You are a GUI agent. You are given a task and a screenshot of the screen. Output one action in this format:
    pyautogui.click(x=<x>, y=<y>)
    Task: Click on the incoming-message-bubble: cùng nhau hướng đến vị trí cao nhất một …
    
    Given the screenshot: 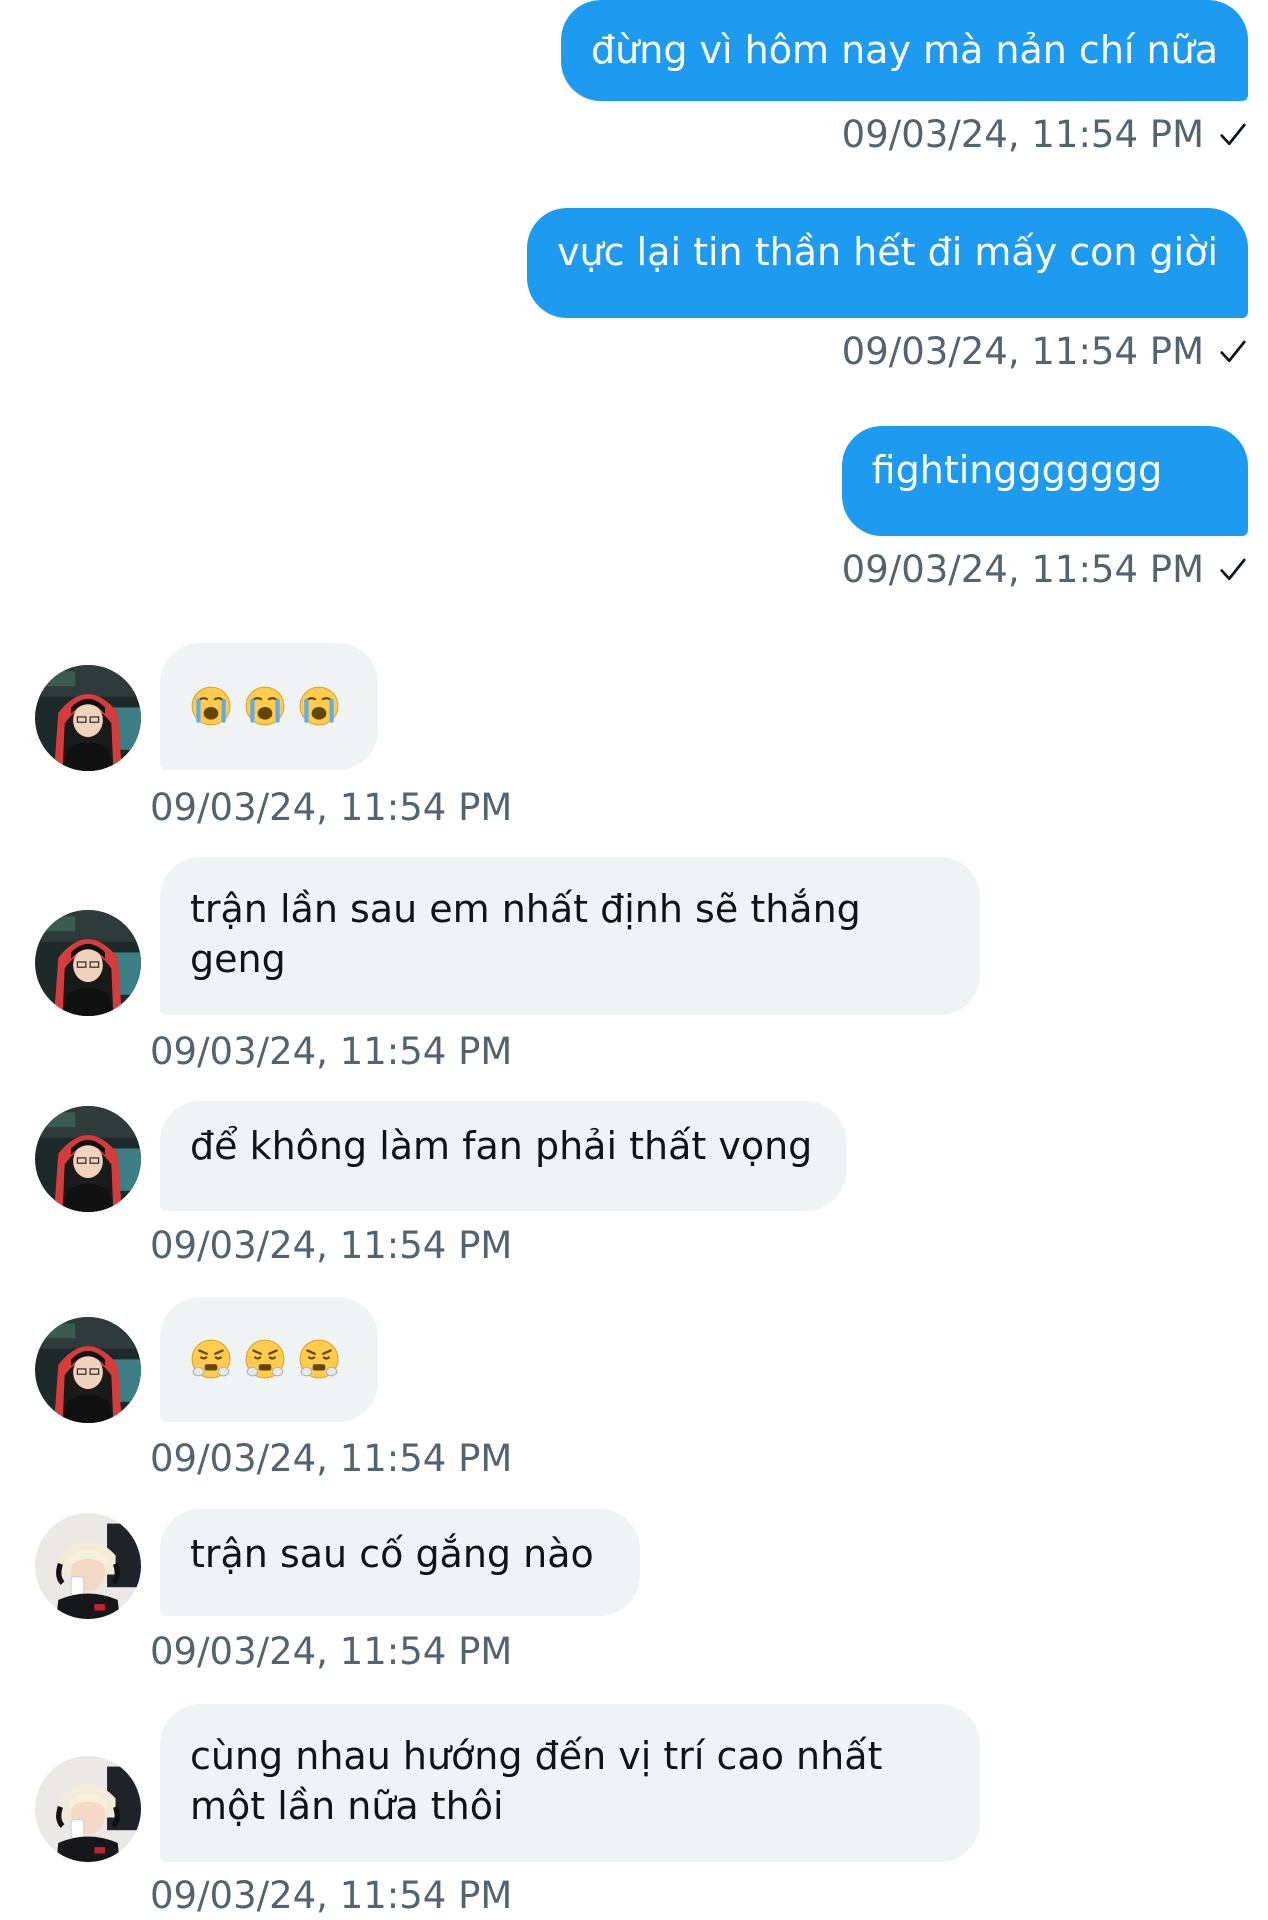 What is the action you would take?
    pyautogui.click(x=570, y=1783)
    